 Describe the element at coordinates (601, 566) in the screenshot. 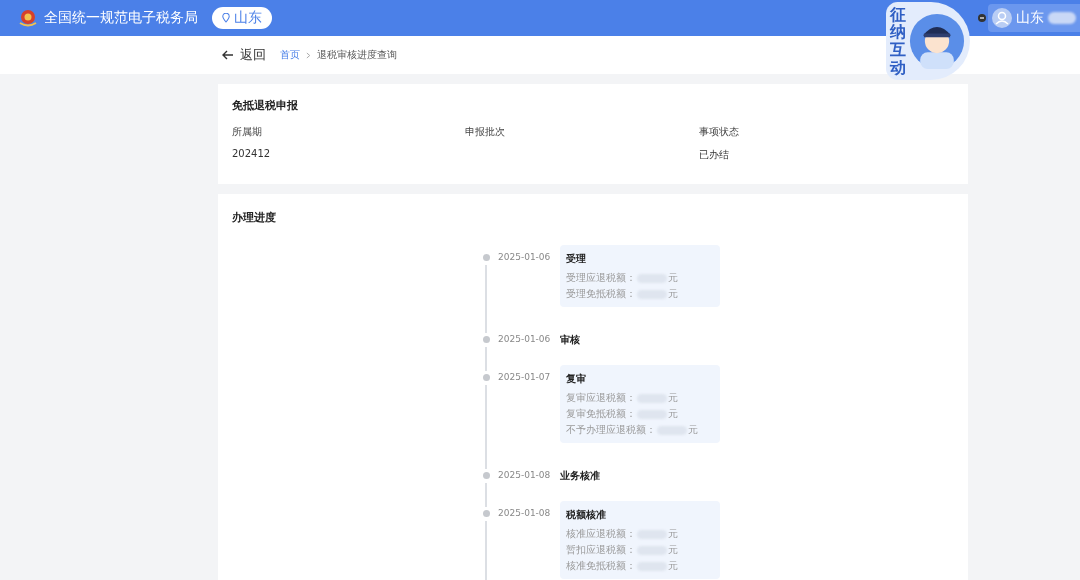

I see `amount-label: 核准免抵税额：` at that location.